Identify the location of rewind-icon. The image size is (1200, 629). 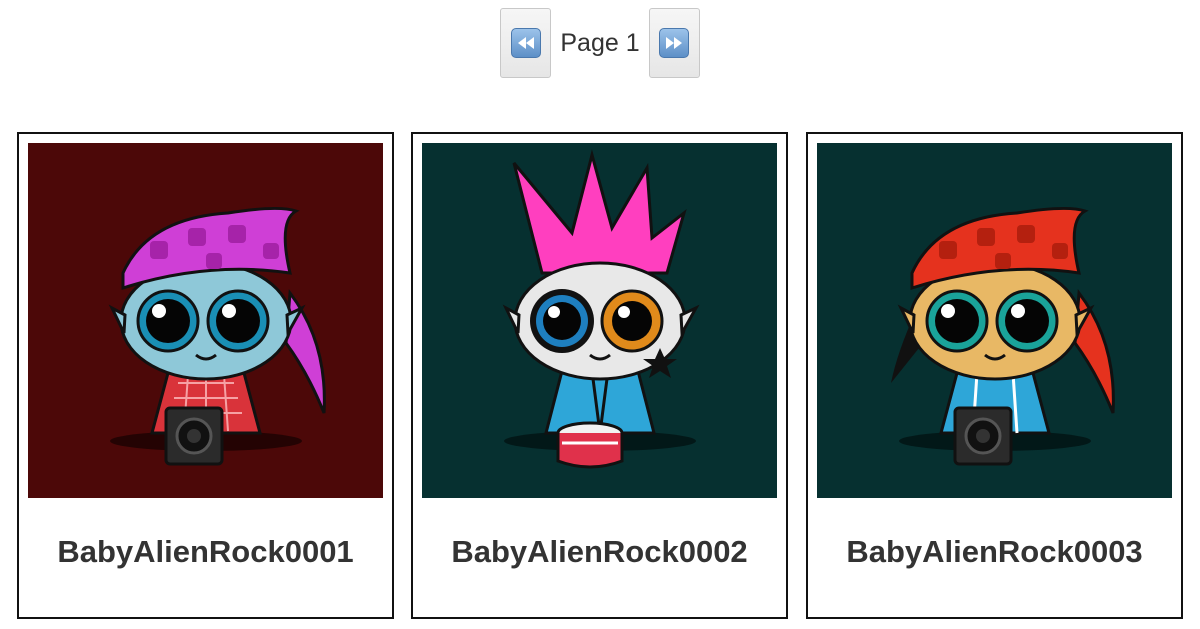
(525, 43).